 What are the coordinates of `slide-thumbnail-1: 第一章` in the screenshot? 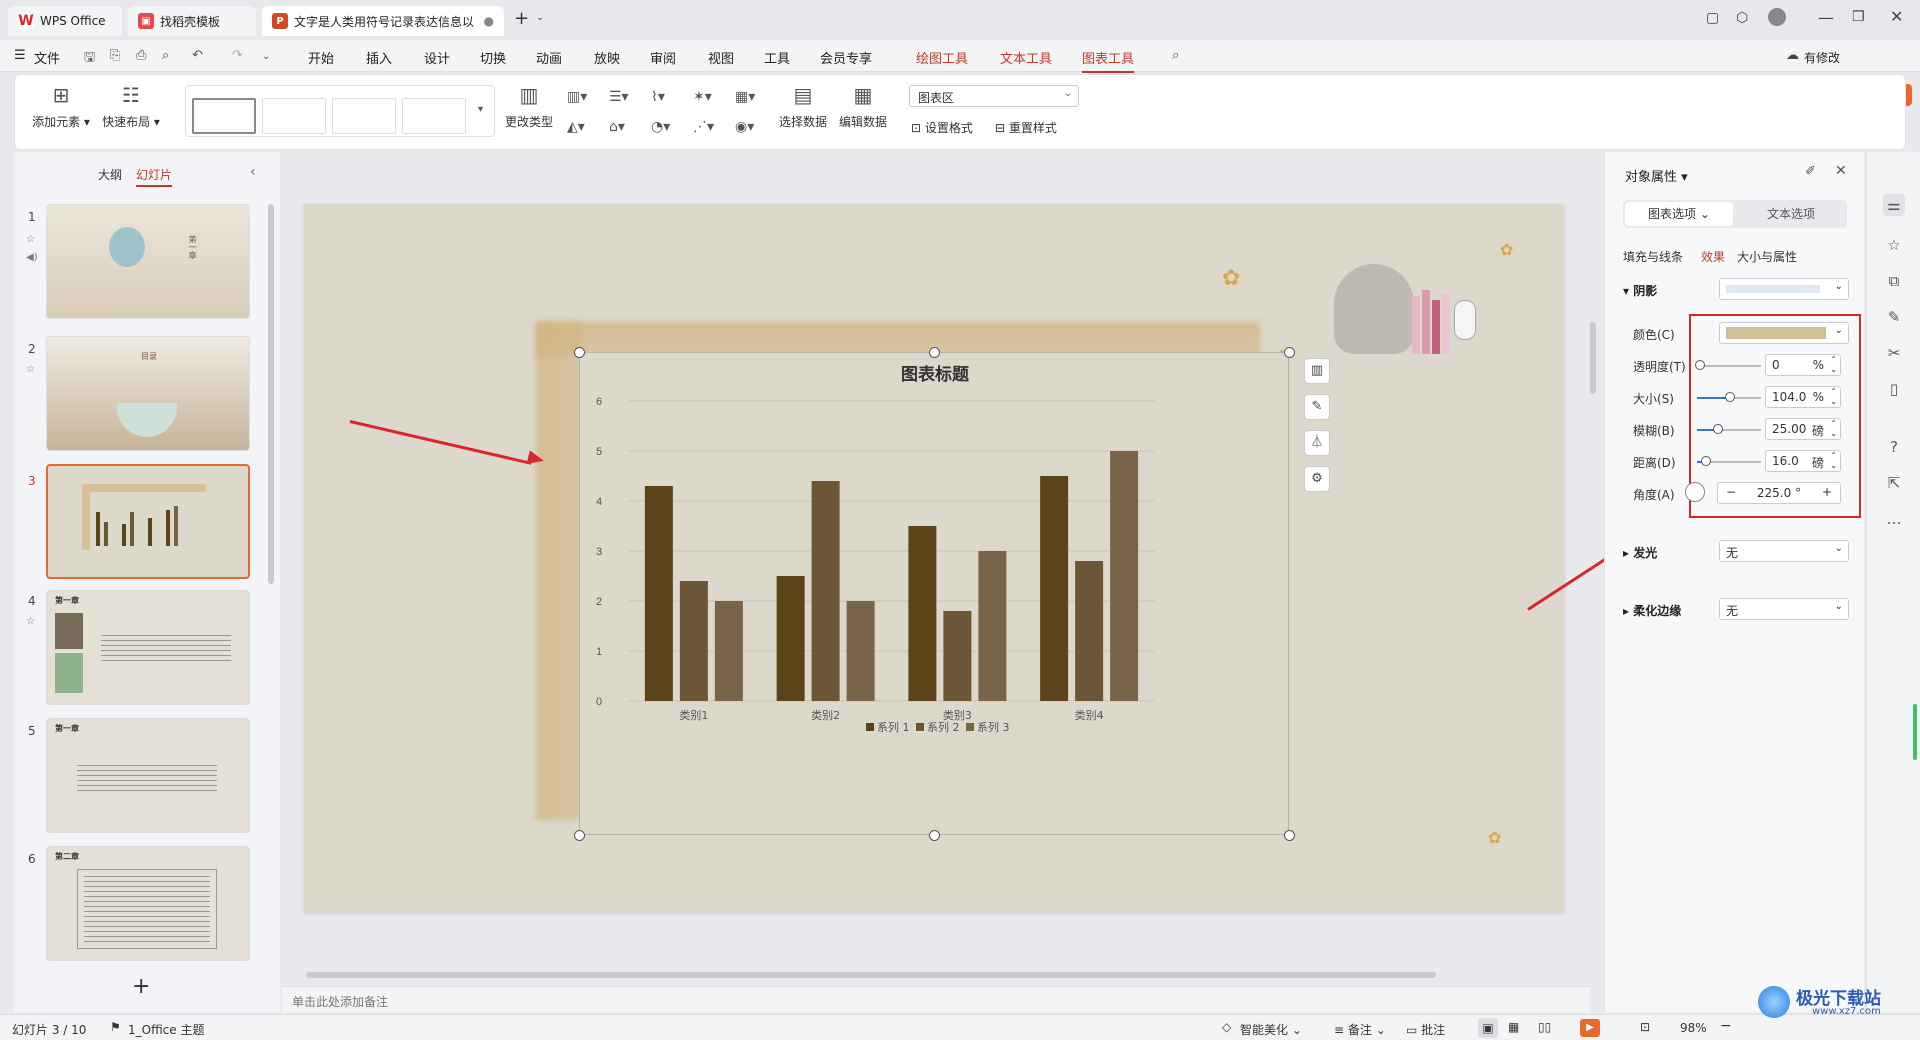 It's located at (148, 261).